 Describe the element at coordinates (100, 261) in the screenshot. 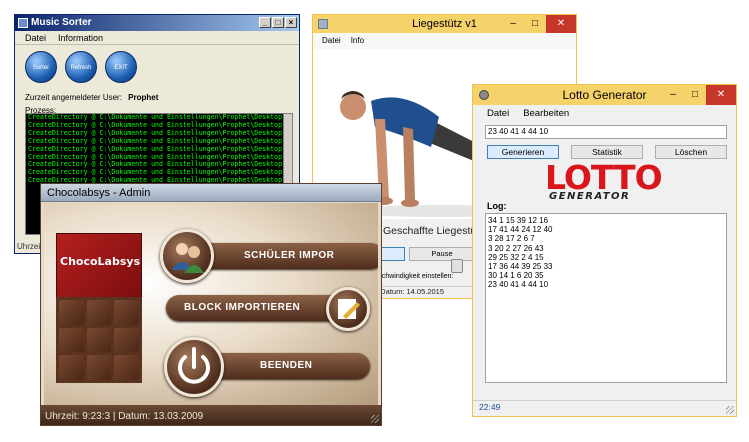

I see `logo-text: ChocoLabsys` at that location.